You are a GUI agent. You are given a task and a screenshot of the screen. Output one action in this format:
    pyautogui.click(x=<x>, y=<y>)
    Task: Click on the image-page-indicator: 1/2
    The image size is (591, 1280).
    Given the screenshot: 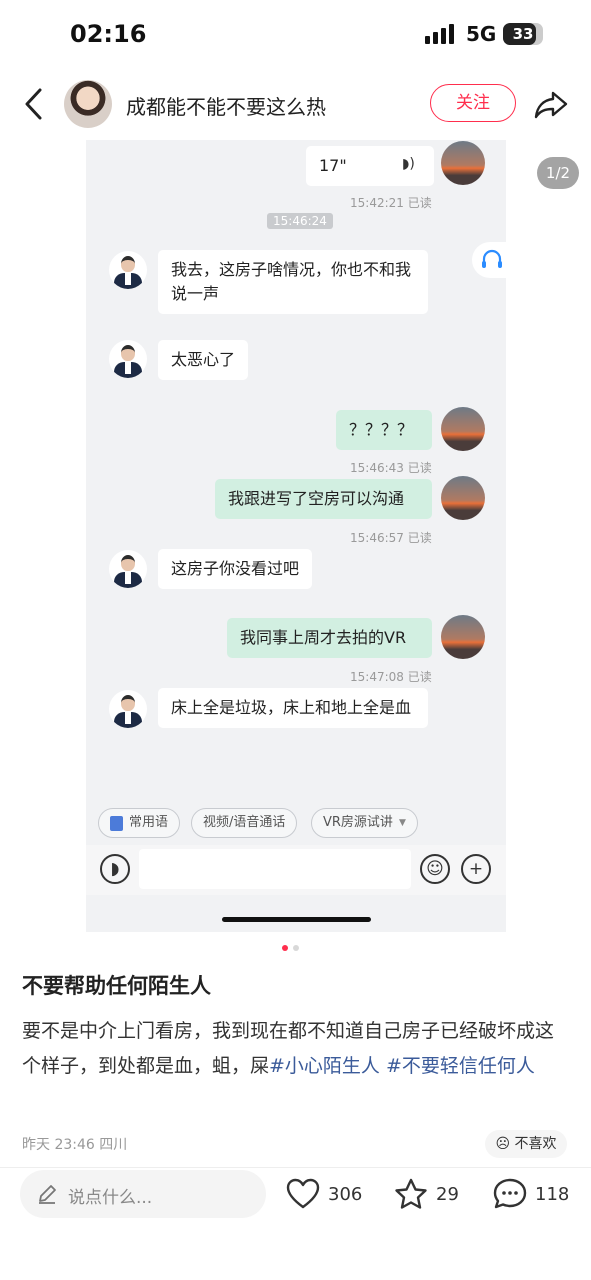 What is the action you would take?
    pyautogui.click(x=558, y=173)
    